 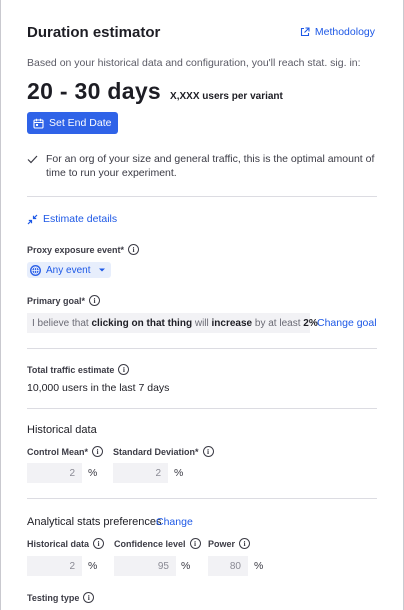 I want to click on collapse-arrows-icon, so click(x=32, y=219).